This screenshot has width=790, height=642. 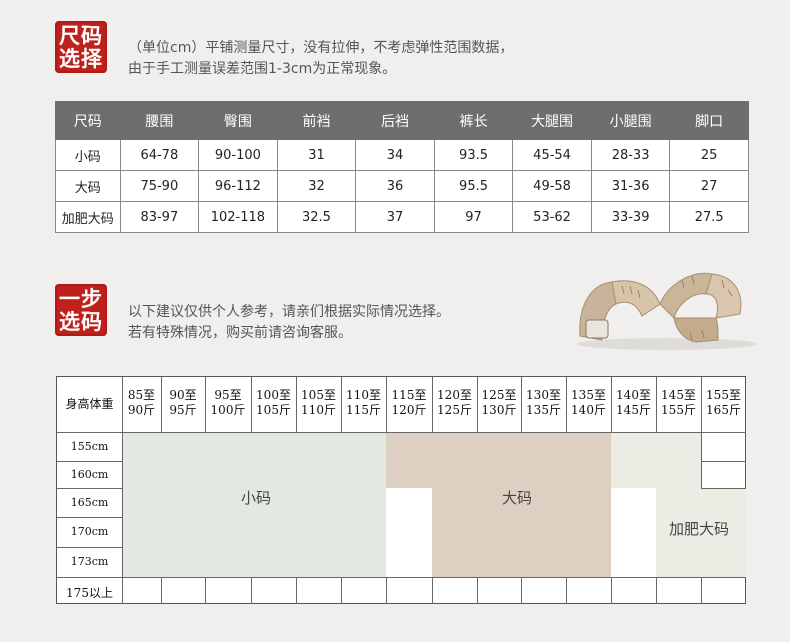 I want to click on weight-column-header: 95至 100斤, so click(x=228, y=403).